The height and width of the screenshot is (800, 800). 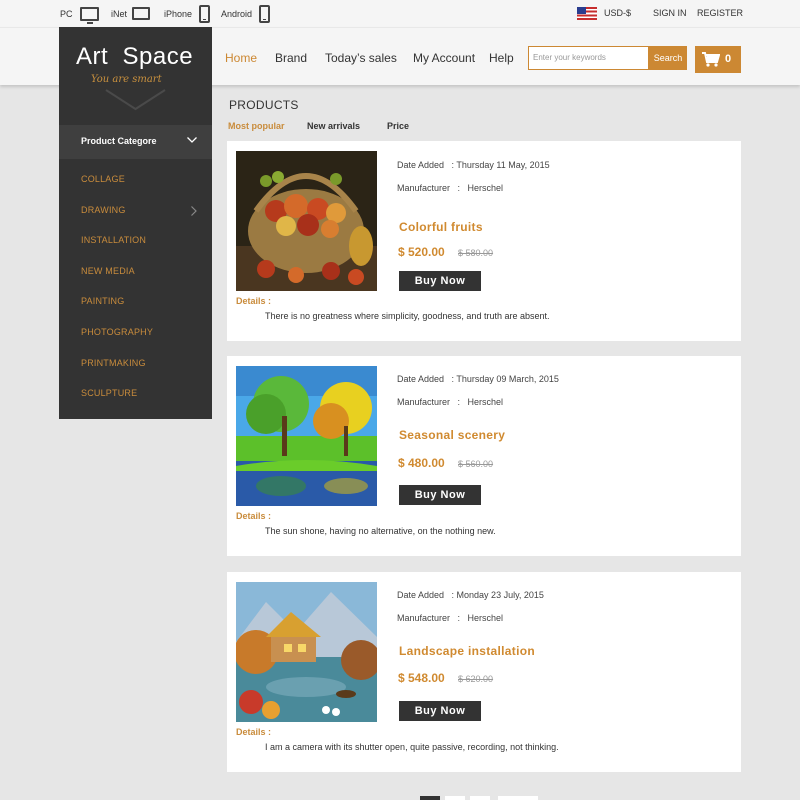 I want to click on device-android-link: Android, so click(x=246, y=13).